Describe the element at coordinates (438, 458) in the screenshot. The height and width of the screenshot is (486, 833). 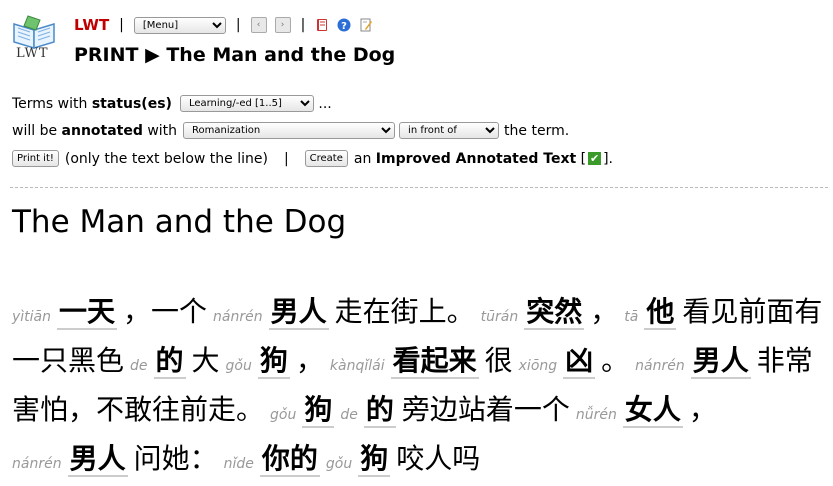
I see `text-segment: 咬人吗` at that location.